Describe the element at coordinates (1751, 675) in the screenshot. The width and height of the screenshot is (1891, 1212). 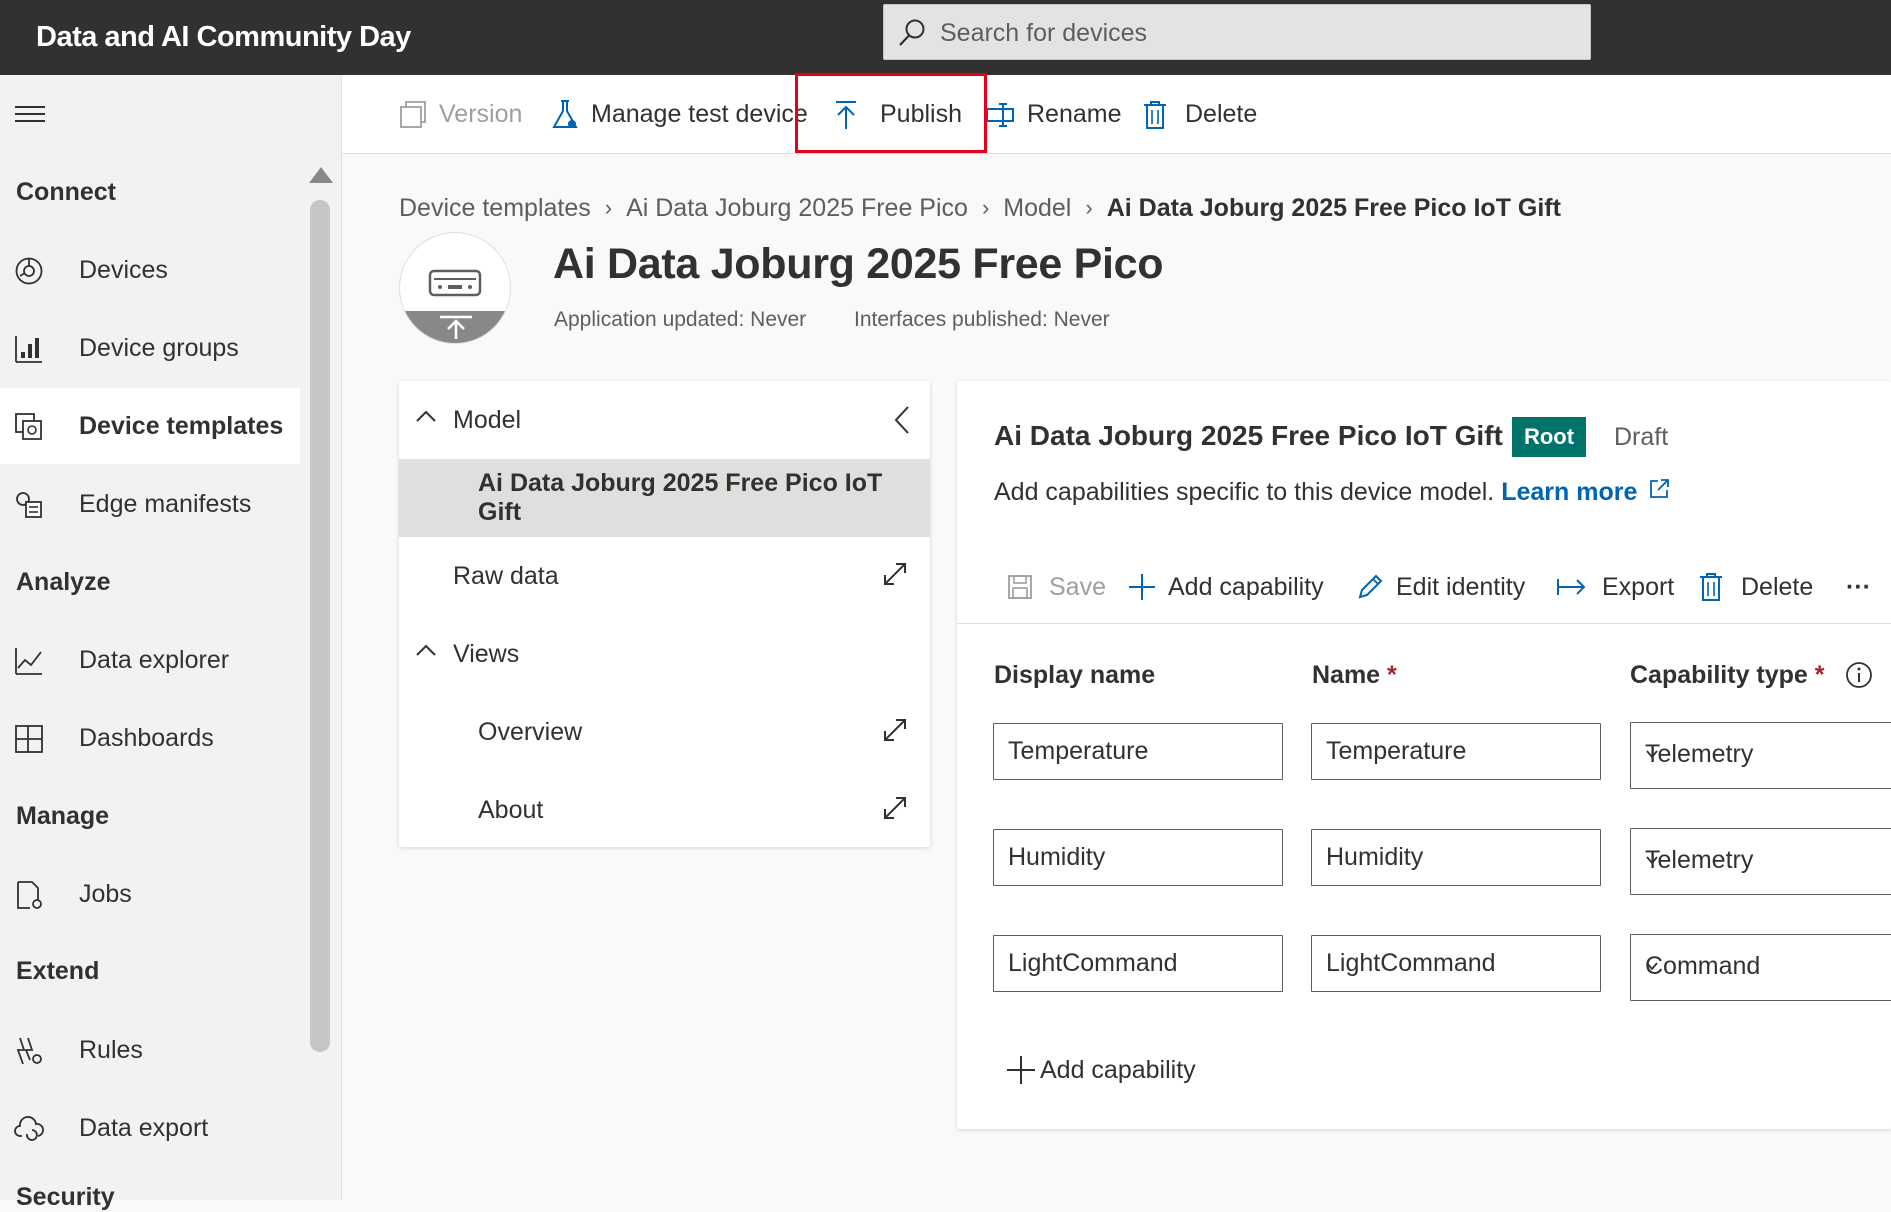
I see `column-header-capability-type: Capability type *` at that location.